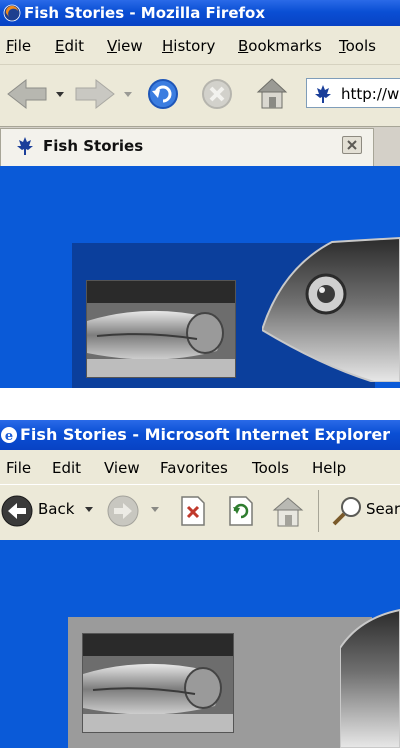  I want to click on ie-home-icon, so click(288, 512).